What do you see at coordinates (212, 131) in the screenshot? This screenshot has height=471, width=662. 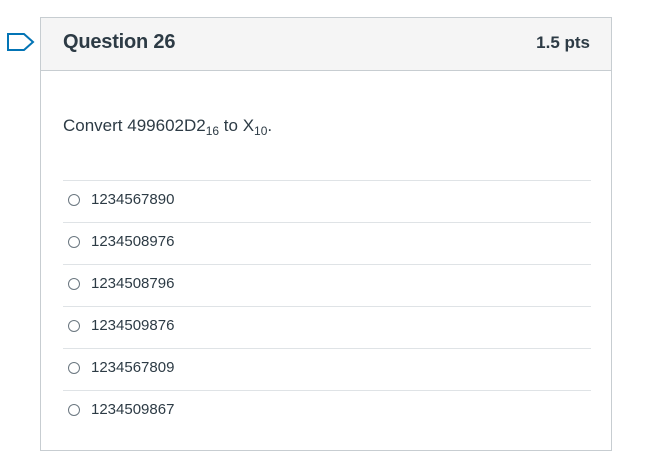 I see `question-text-base-from: 16` at bounding box center [212, 131].